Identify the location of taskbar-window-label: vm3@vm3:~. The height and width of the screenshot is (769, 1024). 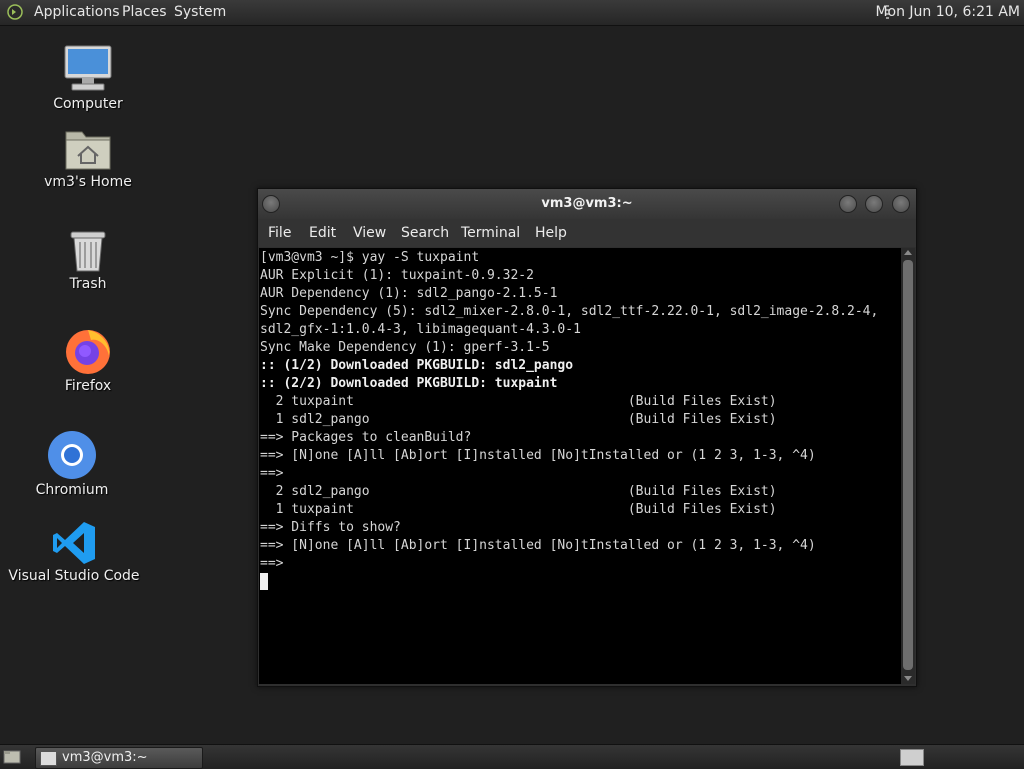
(105, 757).